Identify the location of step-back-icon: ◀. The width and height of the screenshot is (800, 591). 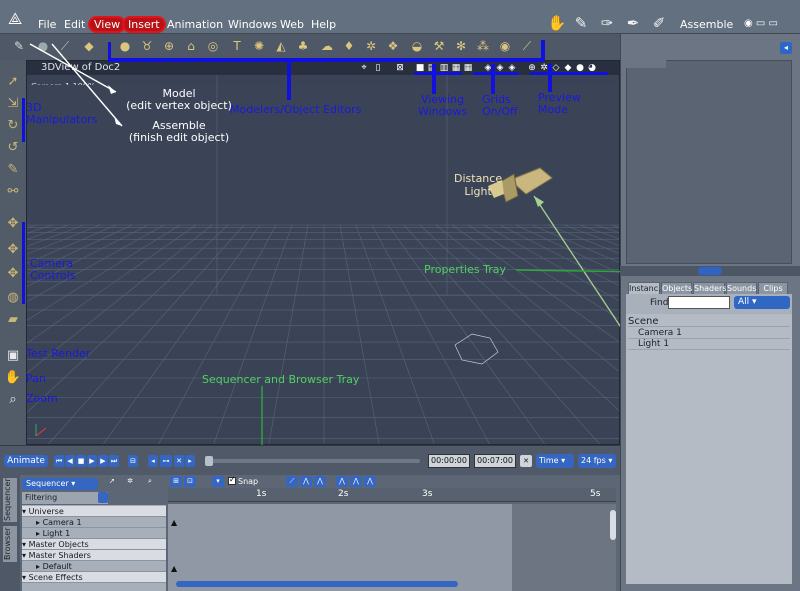
(70, 461).